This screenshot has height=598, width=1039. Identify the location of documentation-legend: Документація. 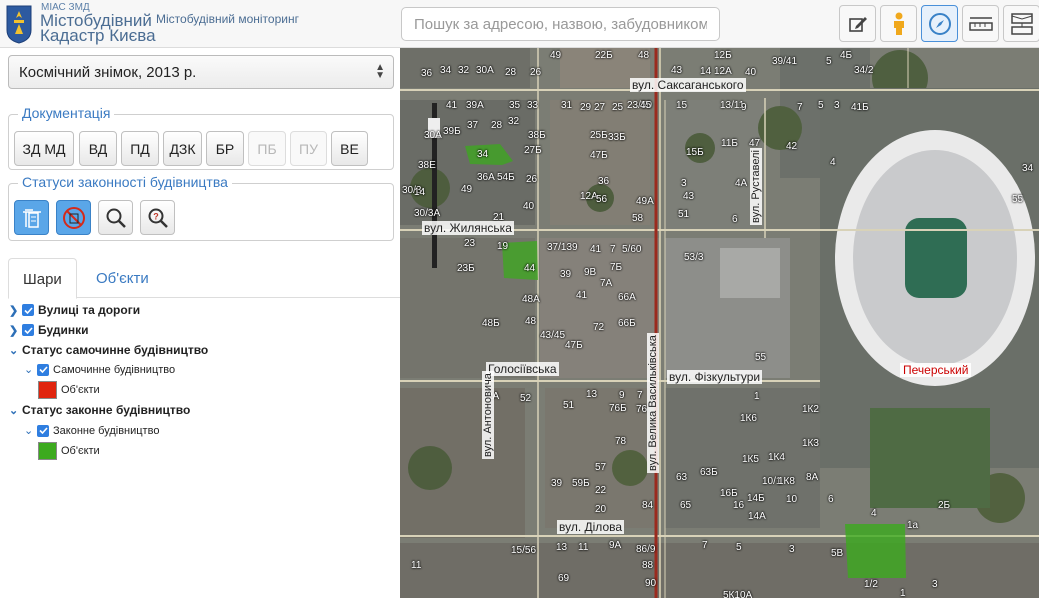
(66, 113).